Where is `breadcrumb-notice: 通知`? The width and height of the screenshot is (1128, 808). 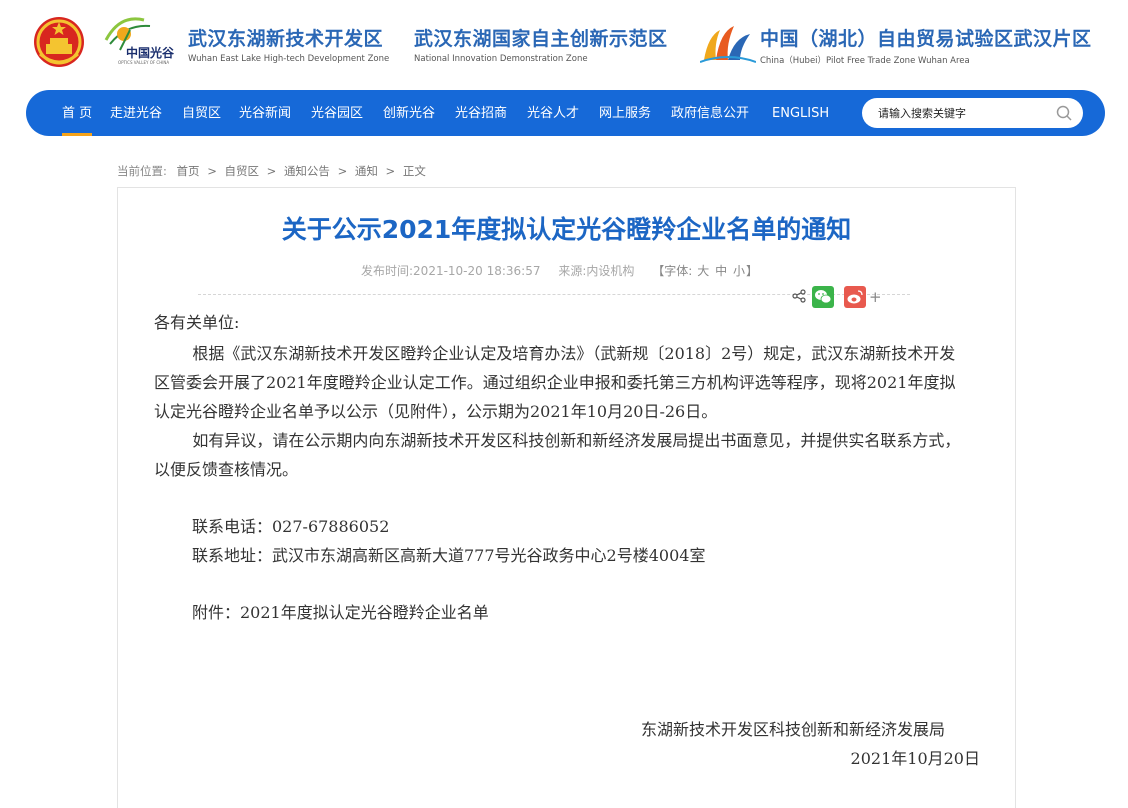 breadcrumb-notice: 通知 is located at coordinates (366, 171).